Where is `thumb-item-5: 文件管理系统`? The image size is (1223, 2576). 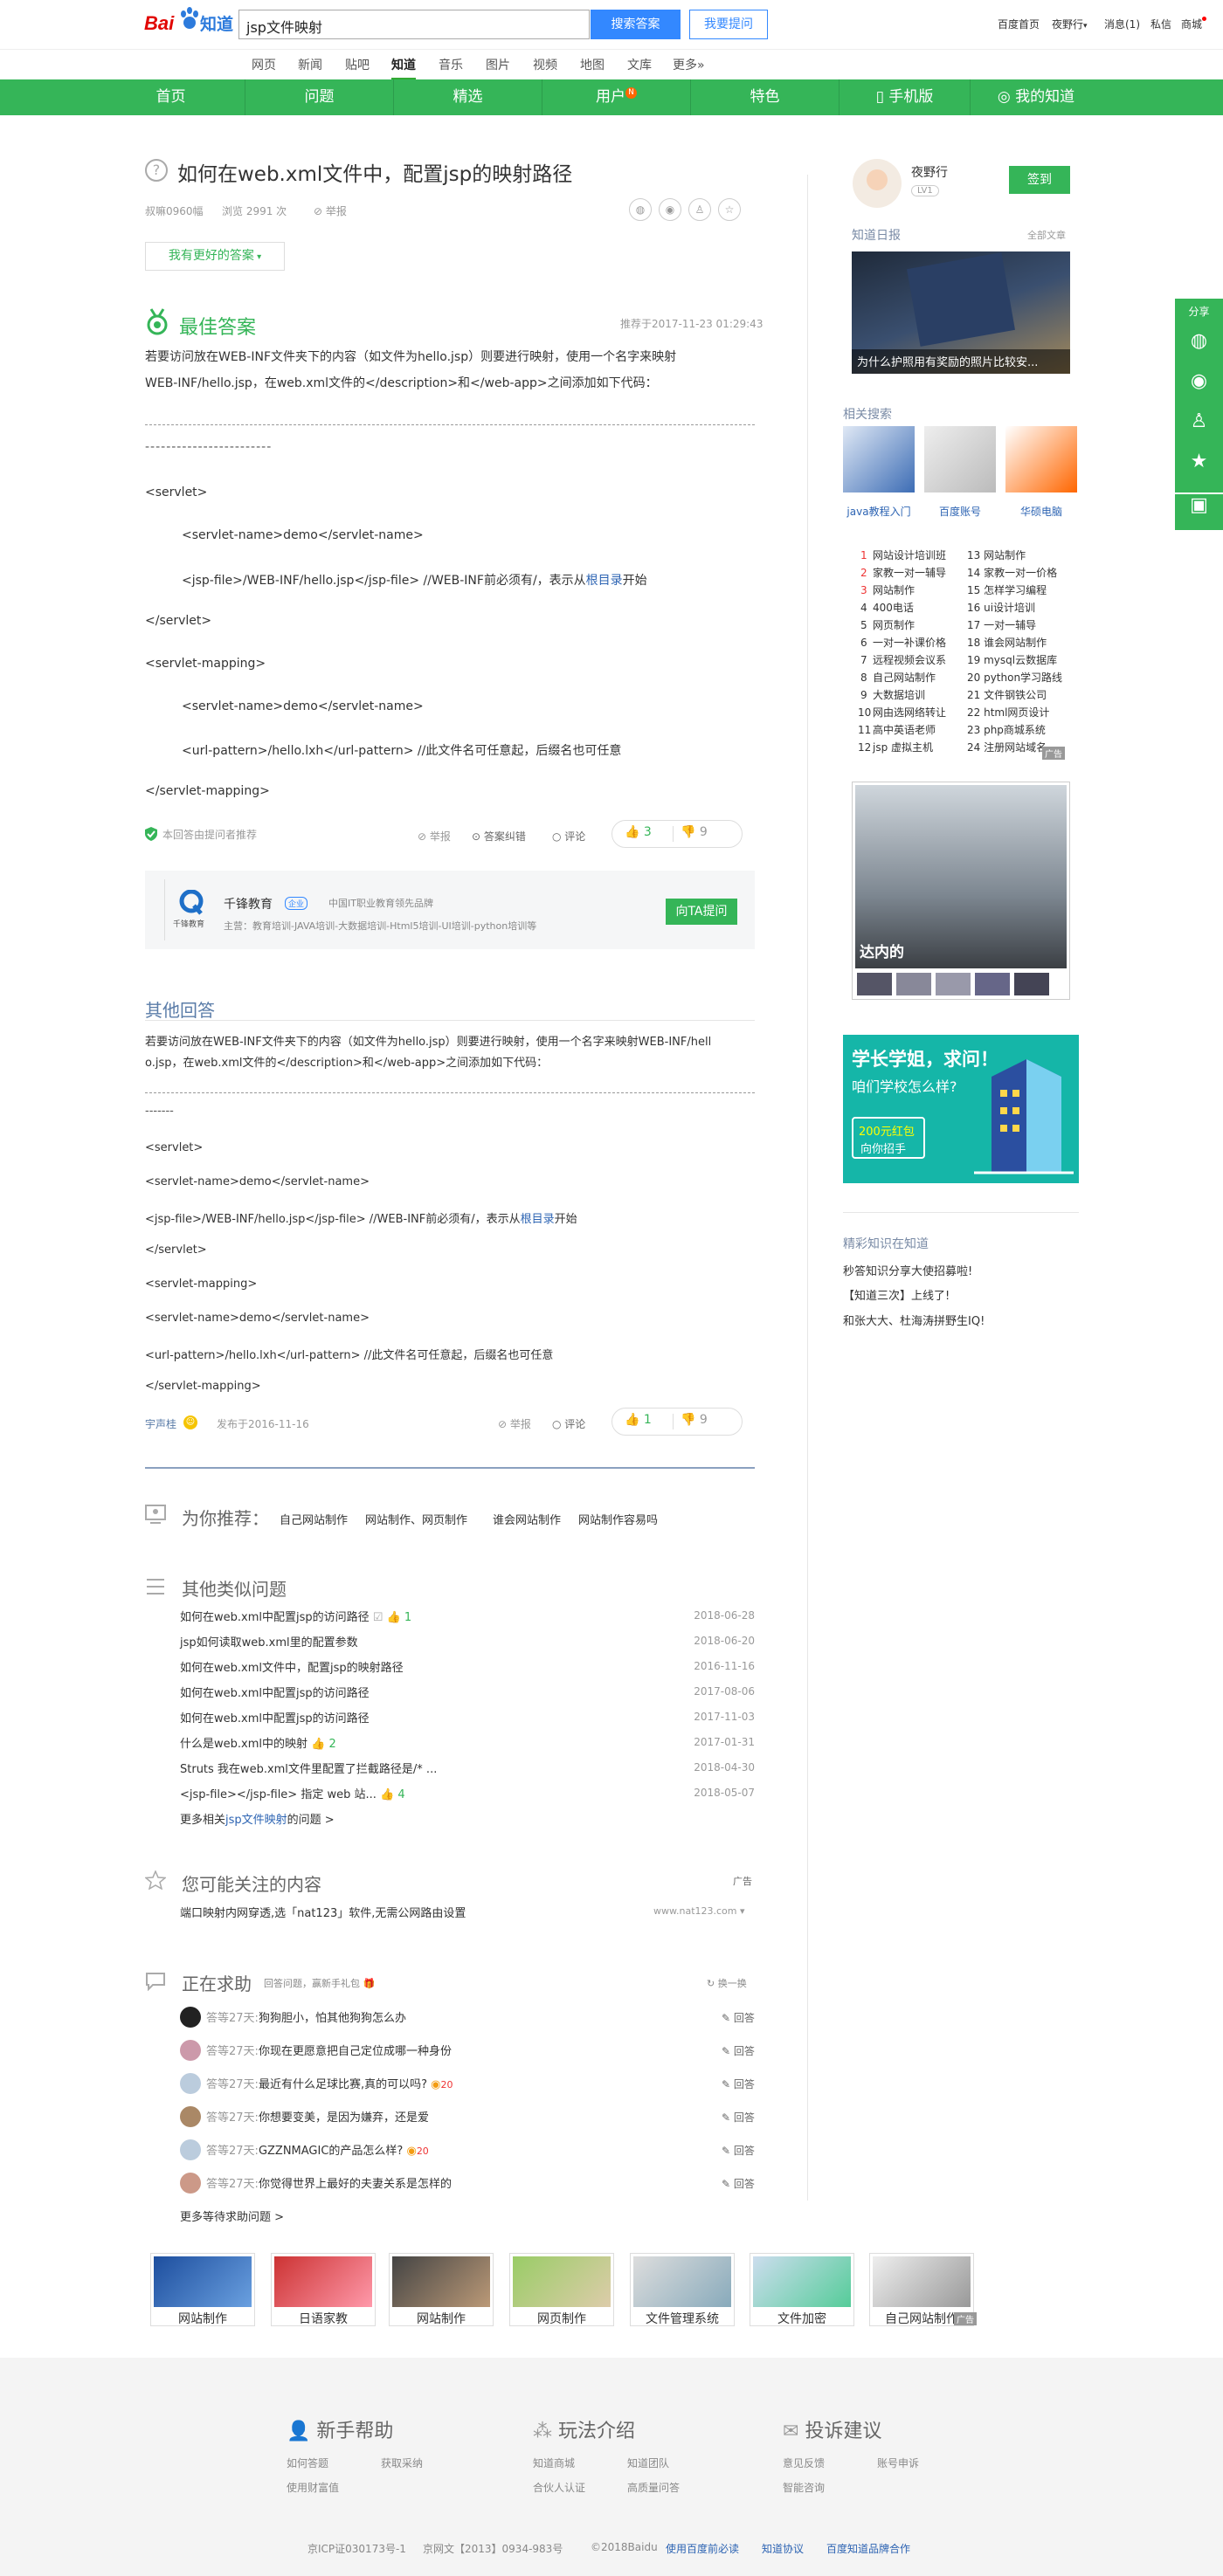 thumb-item-5: 文件管理系统 is located at coordinates (682, 2289).